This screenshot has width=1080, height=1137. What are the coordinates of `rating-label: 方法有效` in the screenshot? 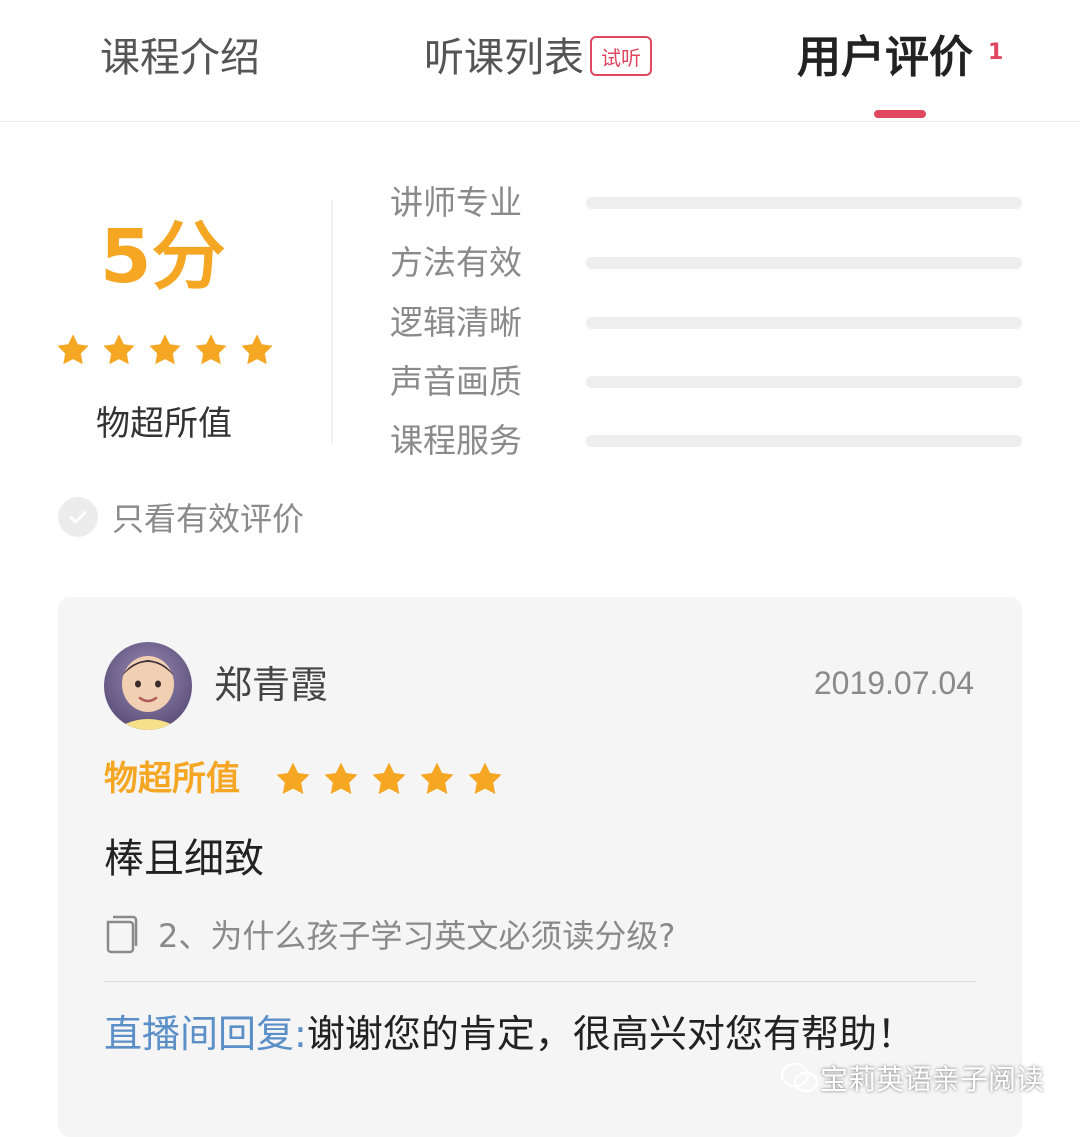 It's located at (456, 262).